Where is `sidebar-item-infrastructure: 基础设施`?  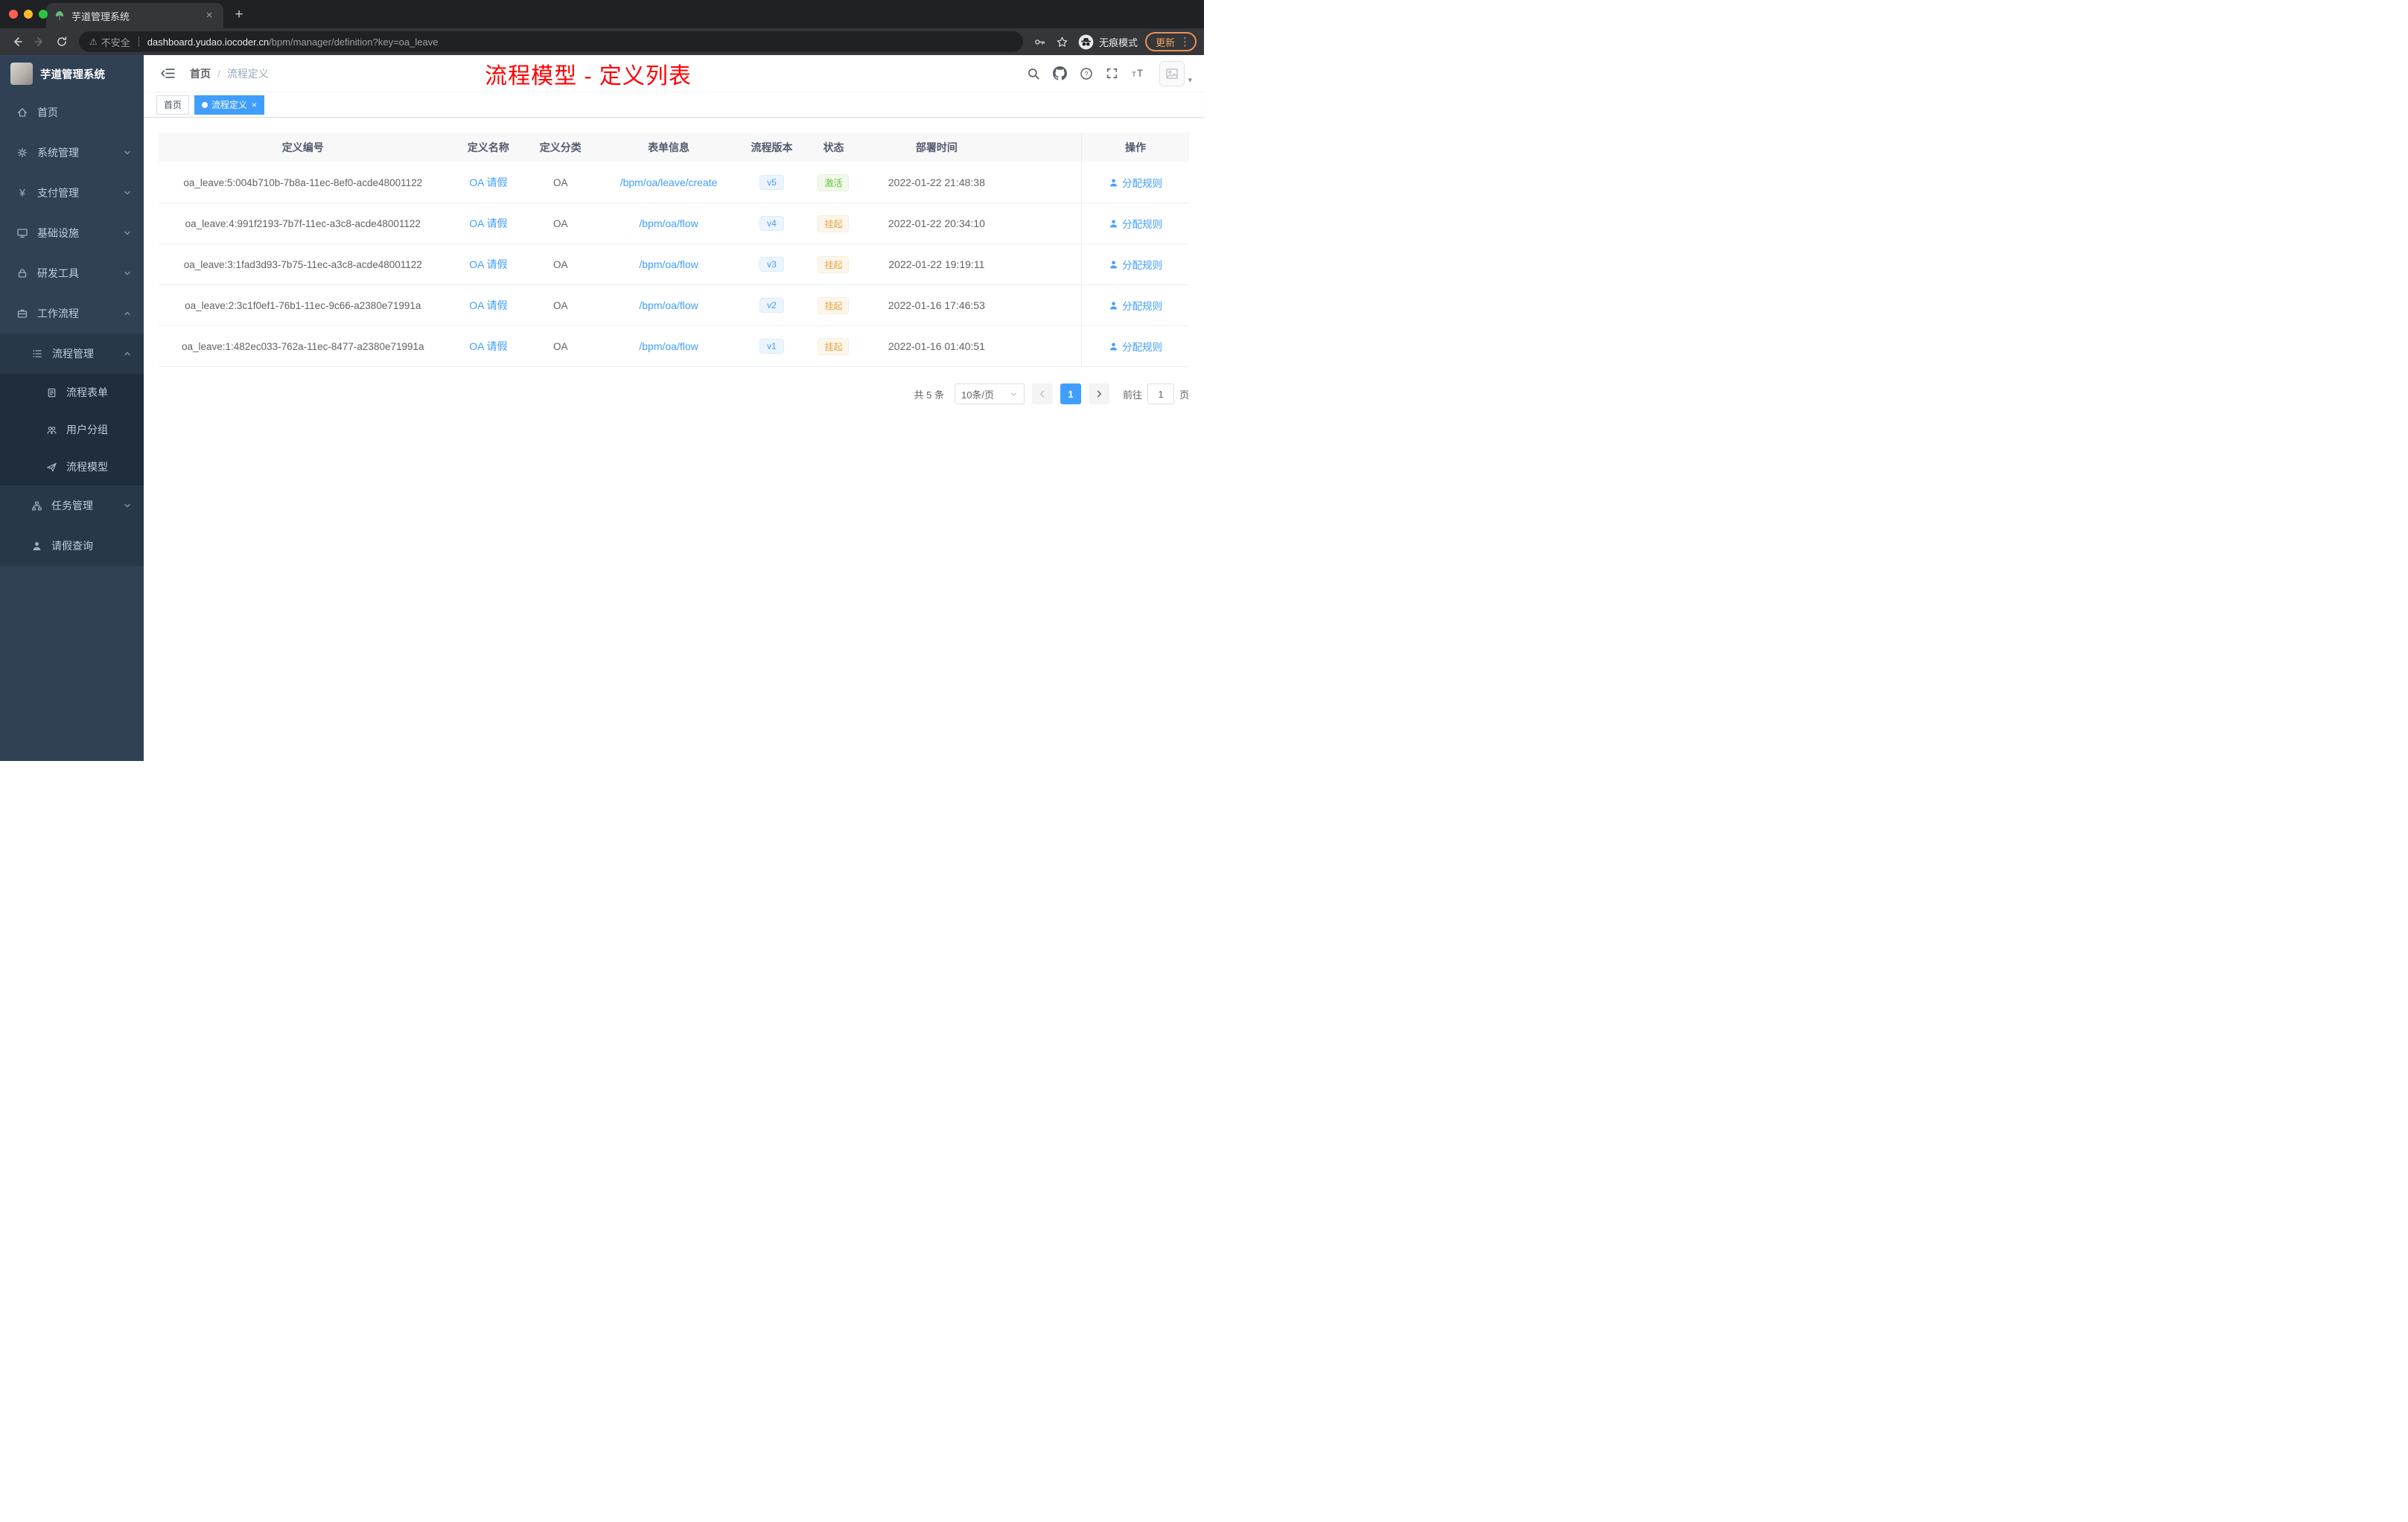
sidebar-item-infrastructure: 基础设施 is located at coordinates (72, 233).